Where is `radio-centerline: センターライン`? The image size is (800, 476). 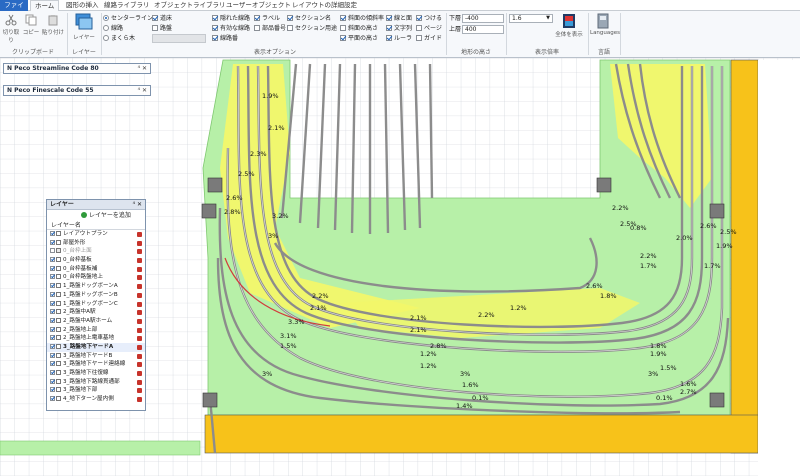
radio-centerline: センターライン is located at coordinates (128, 18).